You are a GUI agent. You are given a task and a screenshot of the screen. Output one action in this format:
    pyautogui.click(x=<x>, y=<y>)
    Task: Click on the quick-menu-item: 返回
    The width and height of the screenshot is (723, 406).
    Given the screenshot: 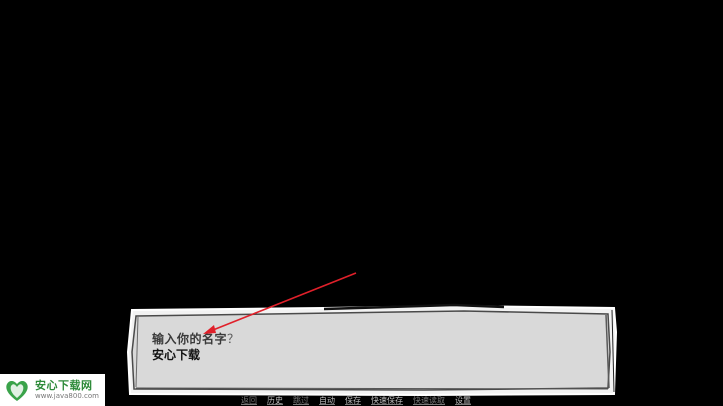 What is the action you would take?
    pyautogui.click(x=249, y=401)
    